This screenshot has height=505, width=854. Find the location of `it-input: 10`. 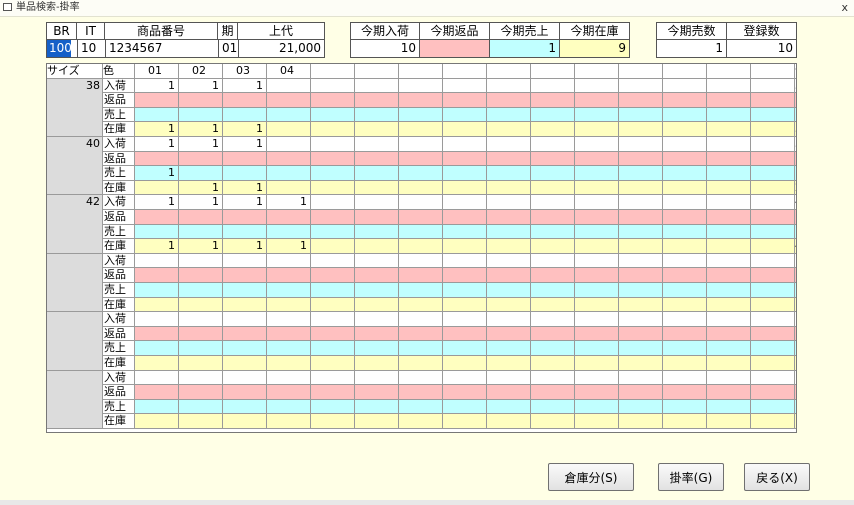

it-input: 10 is located at coordinates (91, 48).